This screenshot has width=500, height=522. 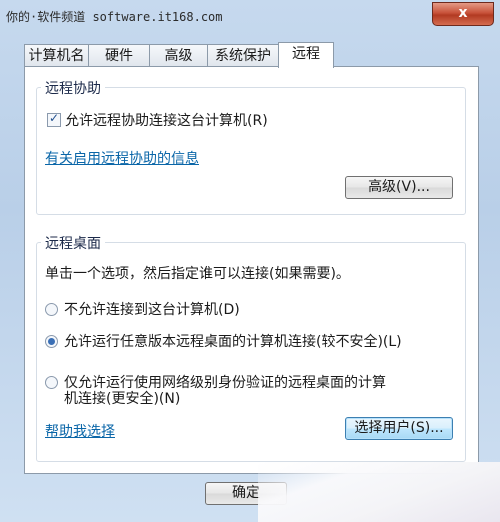 I want to click on tab-label: 高级, so click(x=178, y=56).